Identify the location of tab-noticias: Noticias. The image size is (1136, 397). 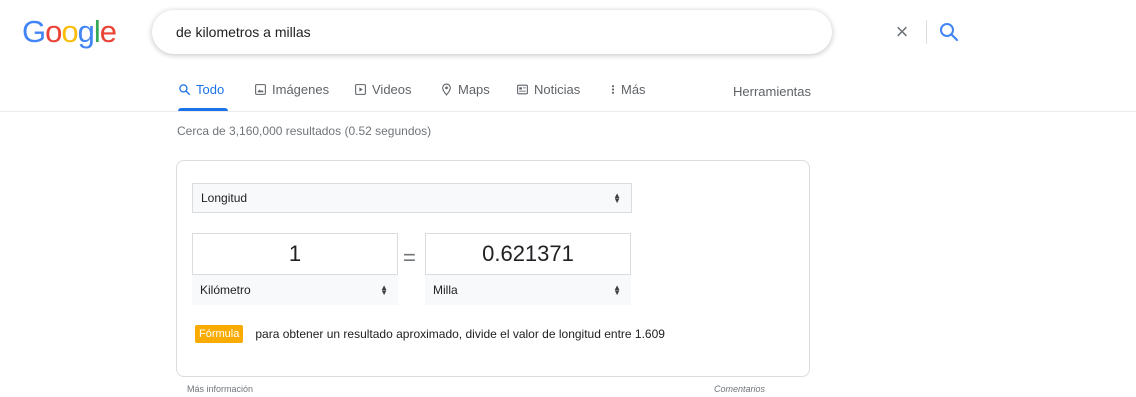
(548, 96).